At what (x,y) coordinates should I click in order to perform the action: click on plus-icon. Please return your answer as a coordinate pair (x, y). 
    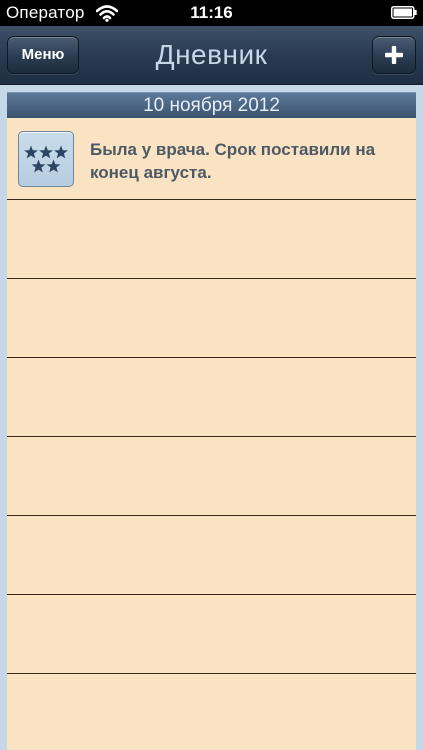
    Looking at the image, I should click on (394, 55).